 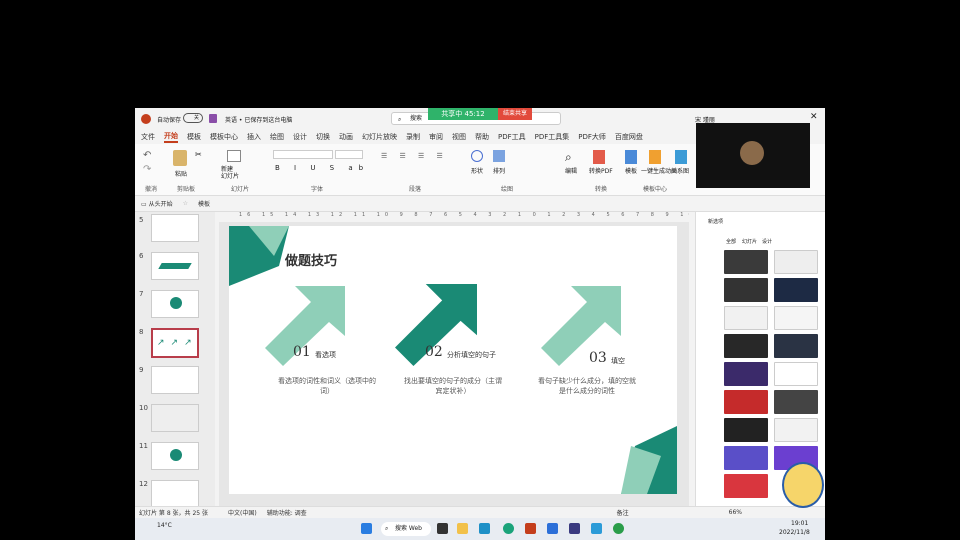 I want to click on menu-file: 文件, so click(x=148, y=137).